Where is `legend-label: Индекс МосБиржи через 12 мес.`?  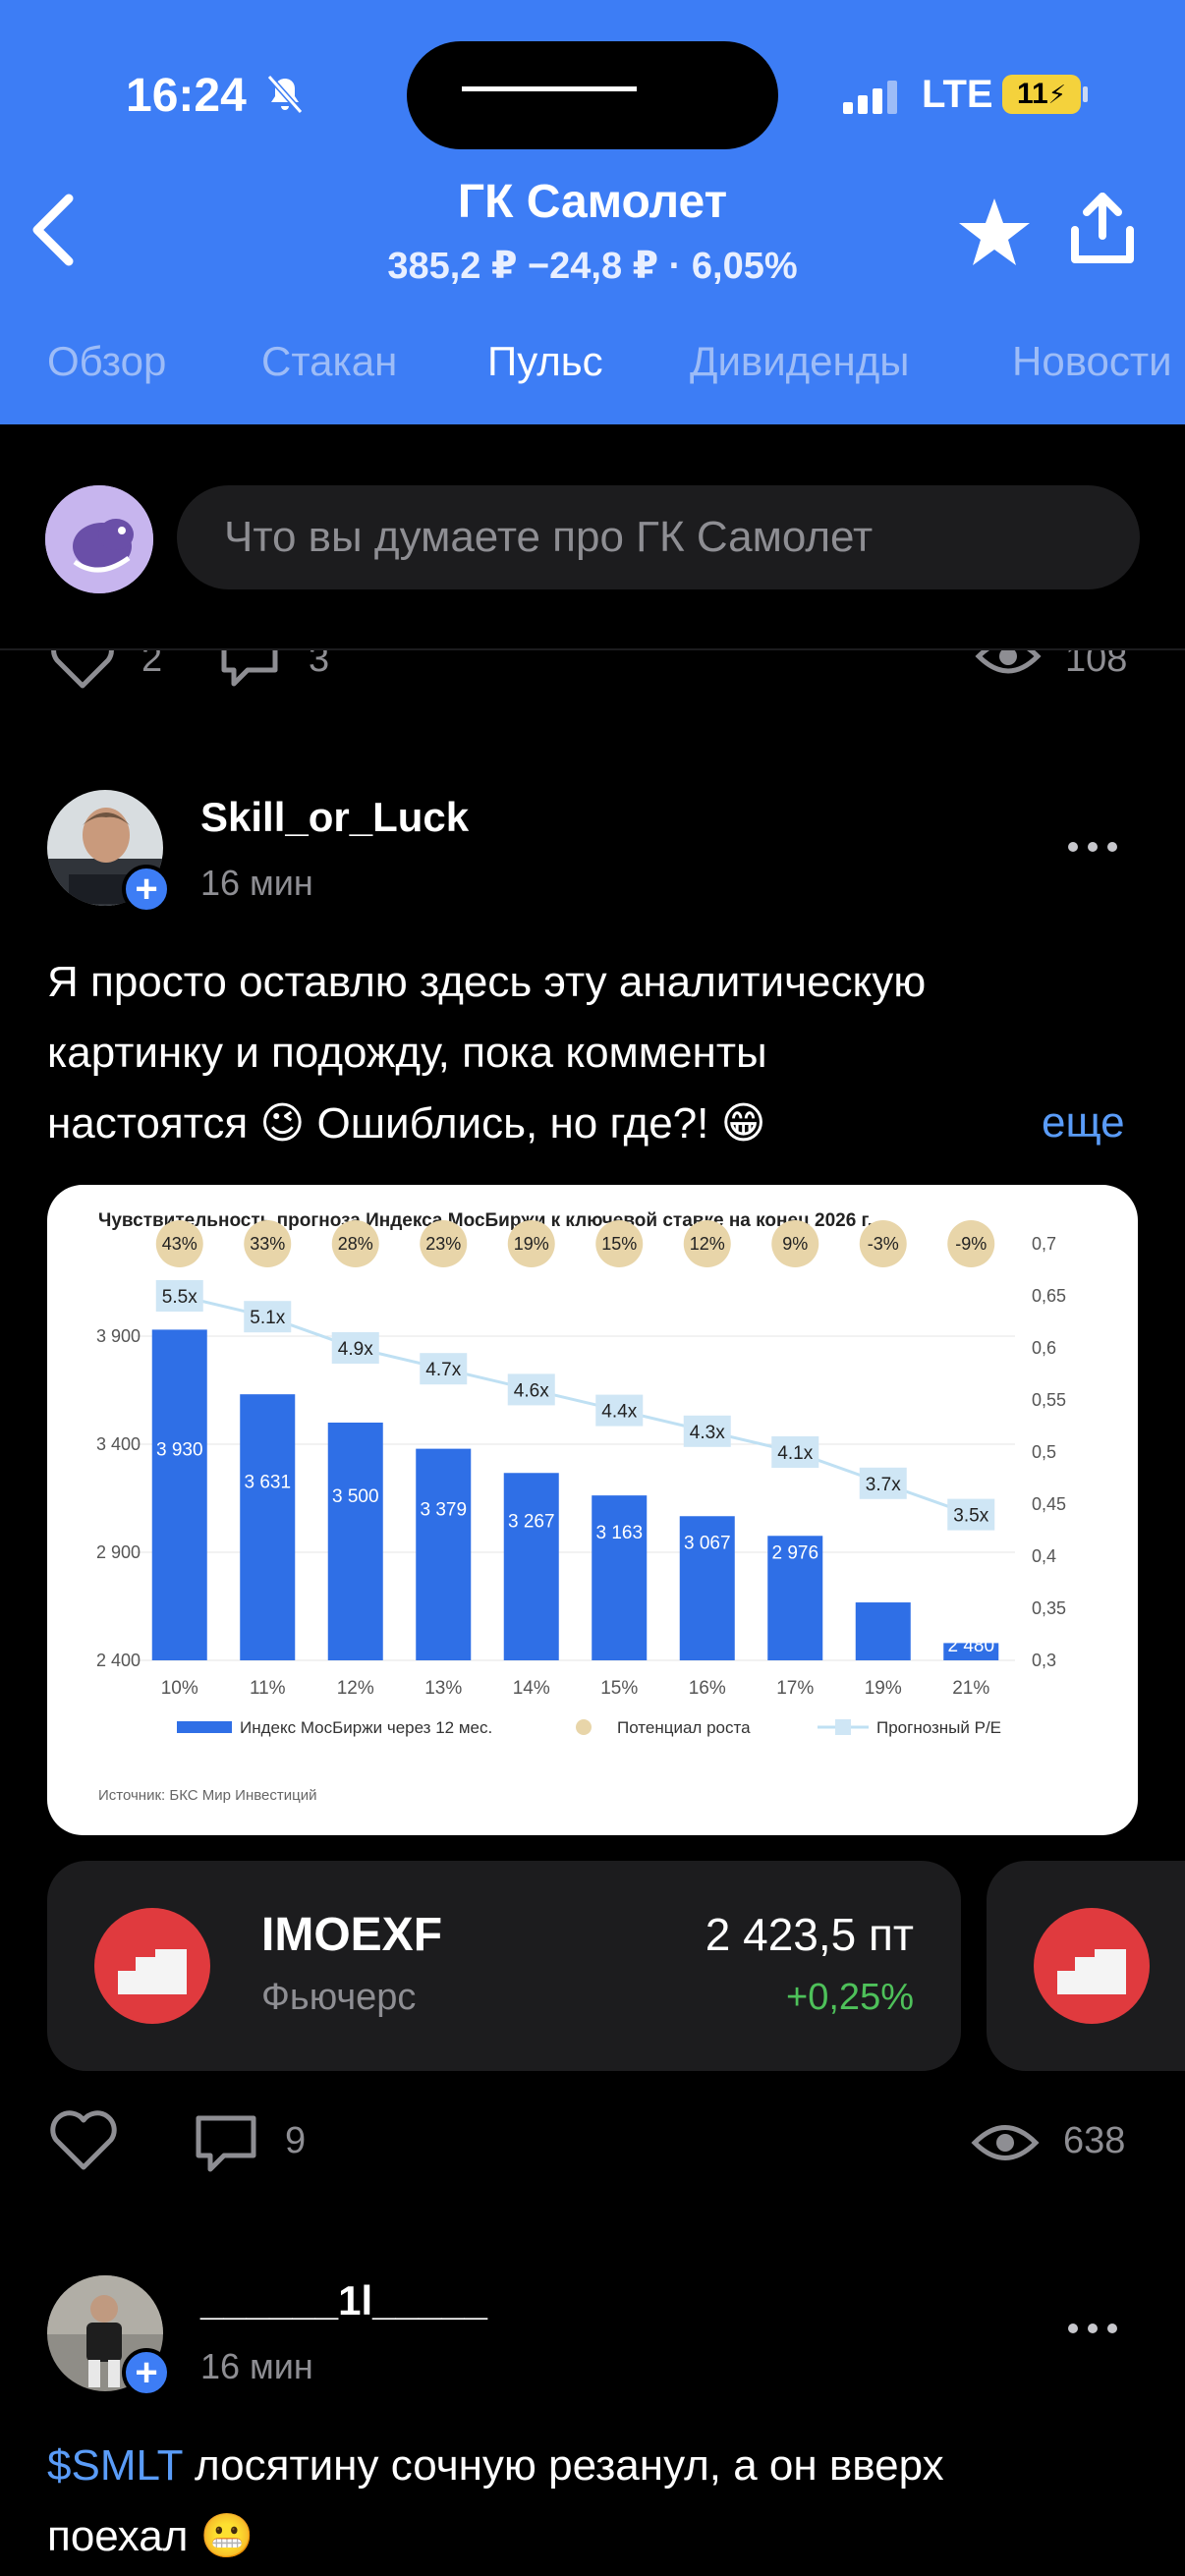 legend-label: Индекс МосБиржи через 12 мес. is located at coordinates (366, 1727).